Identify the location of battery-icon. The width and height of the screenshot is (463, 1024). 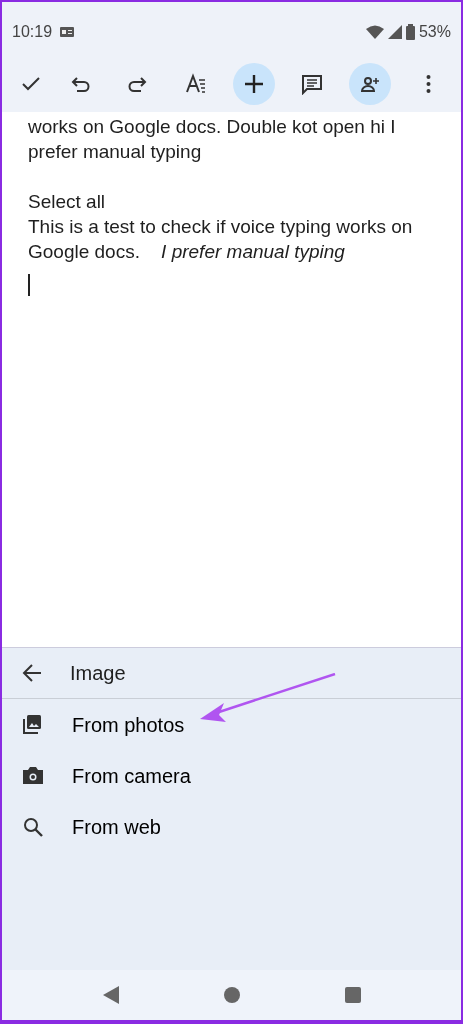
(410, 32).